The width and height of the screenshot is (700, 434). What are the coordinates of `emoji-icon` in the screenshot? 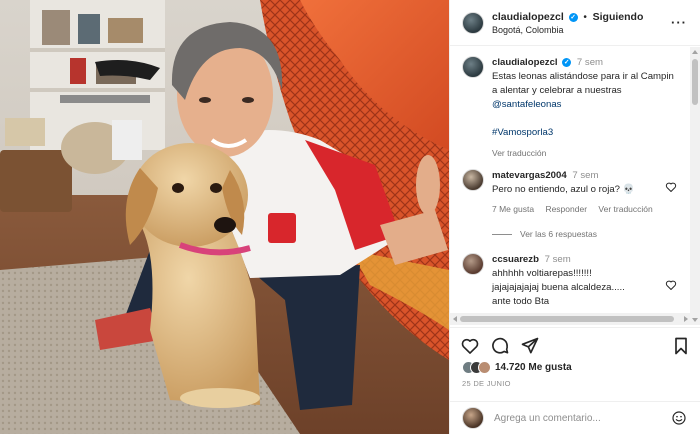 It's located at (679, 418).